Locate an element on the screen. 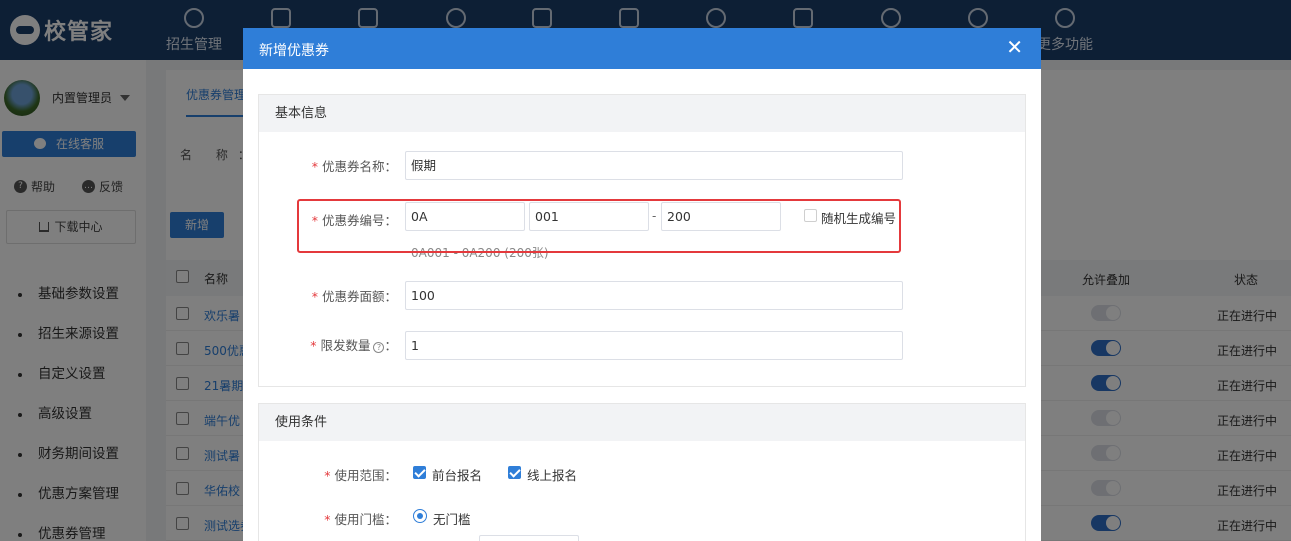 The height and width of the screenshot is (541, 1291). scope-front-checkbox is located at coordinates (419, 472).